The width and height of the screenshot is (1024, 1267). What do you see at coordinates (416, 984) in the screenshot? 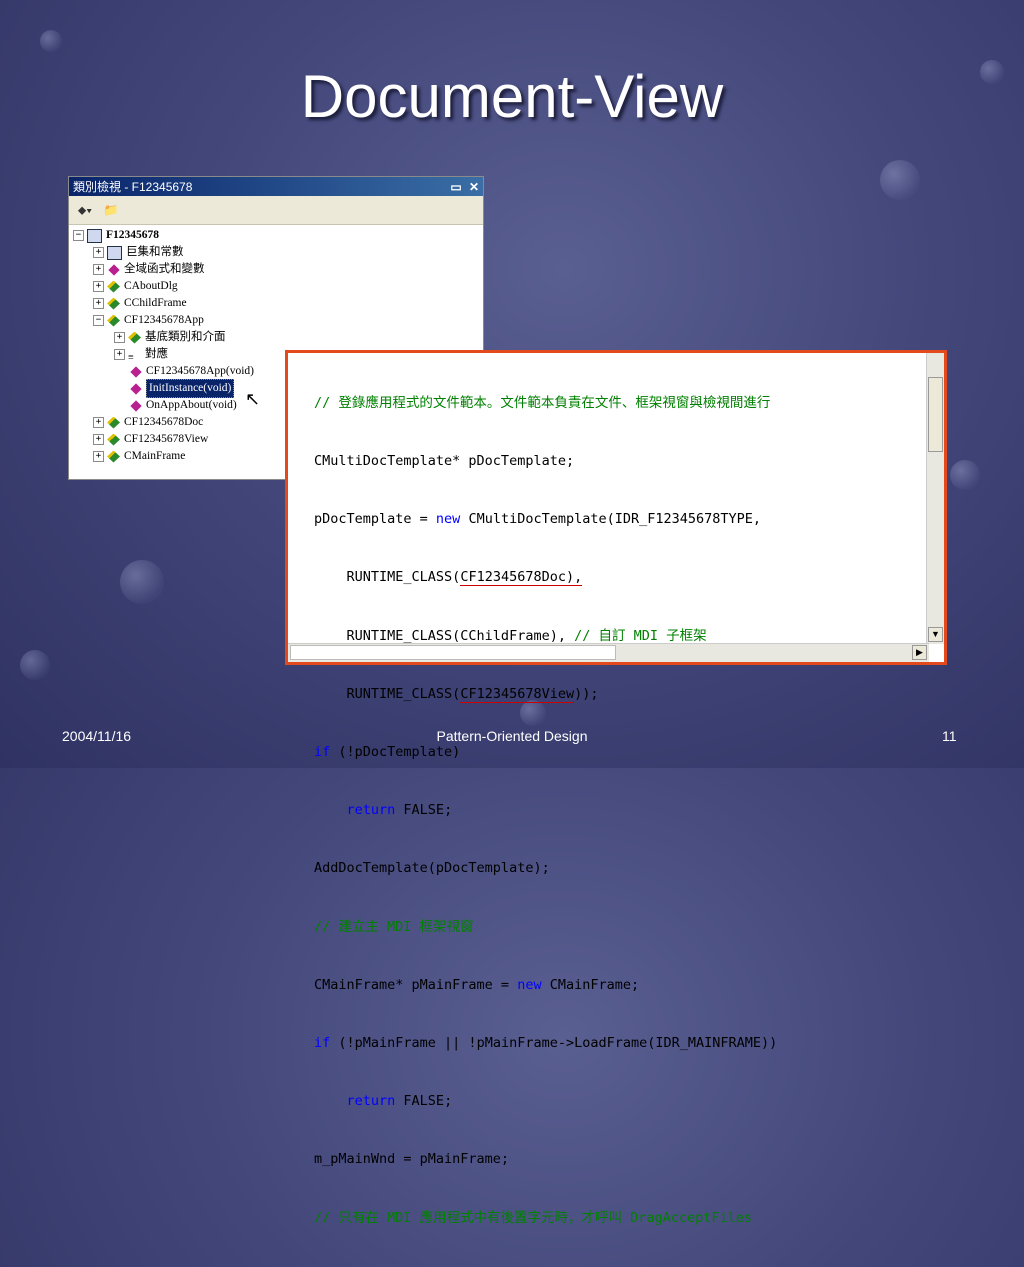
I see `code-token: CMainFrame* pMainFrame =` at bounding box center [416, 984].